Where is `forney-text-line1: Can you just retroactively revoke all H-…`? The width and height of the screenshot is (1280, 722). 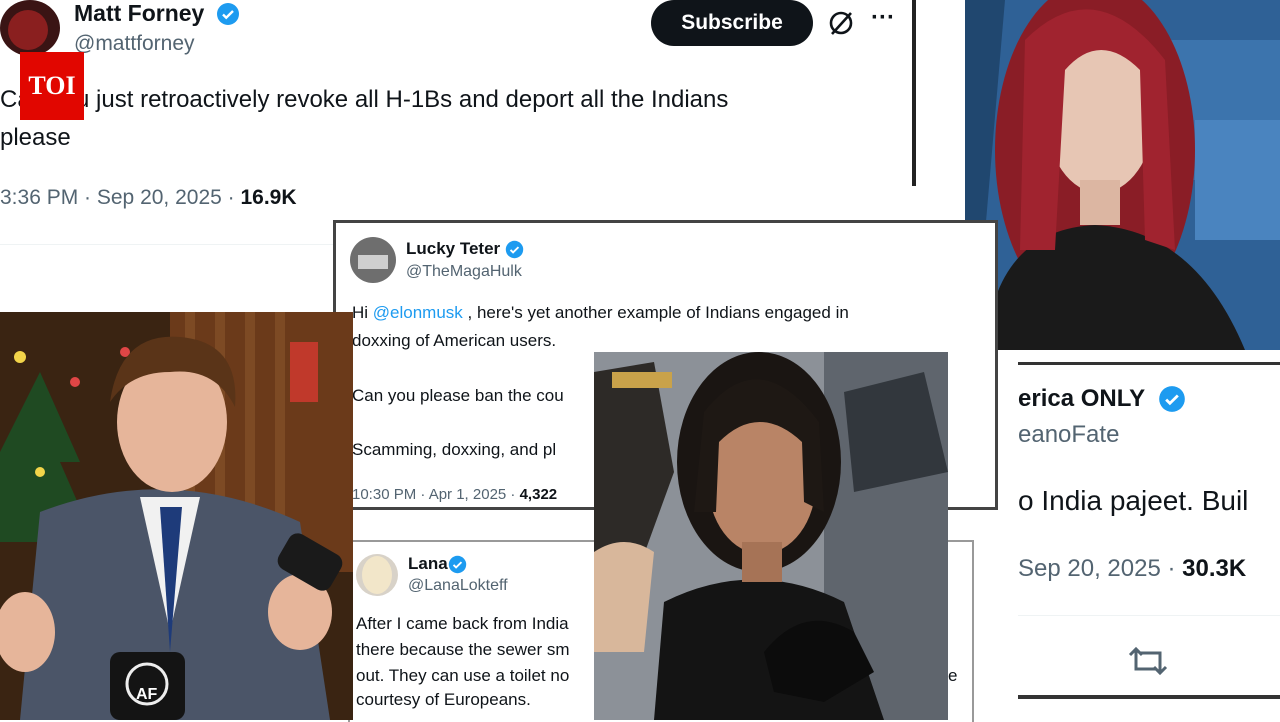
forney-text-line1: Can you just retroactively revoke all H-… is located at coordinates (364, 99).